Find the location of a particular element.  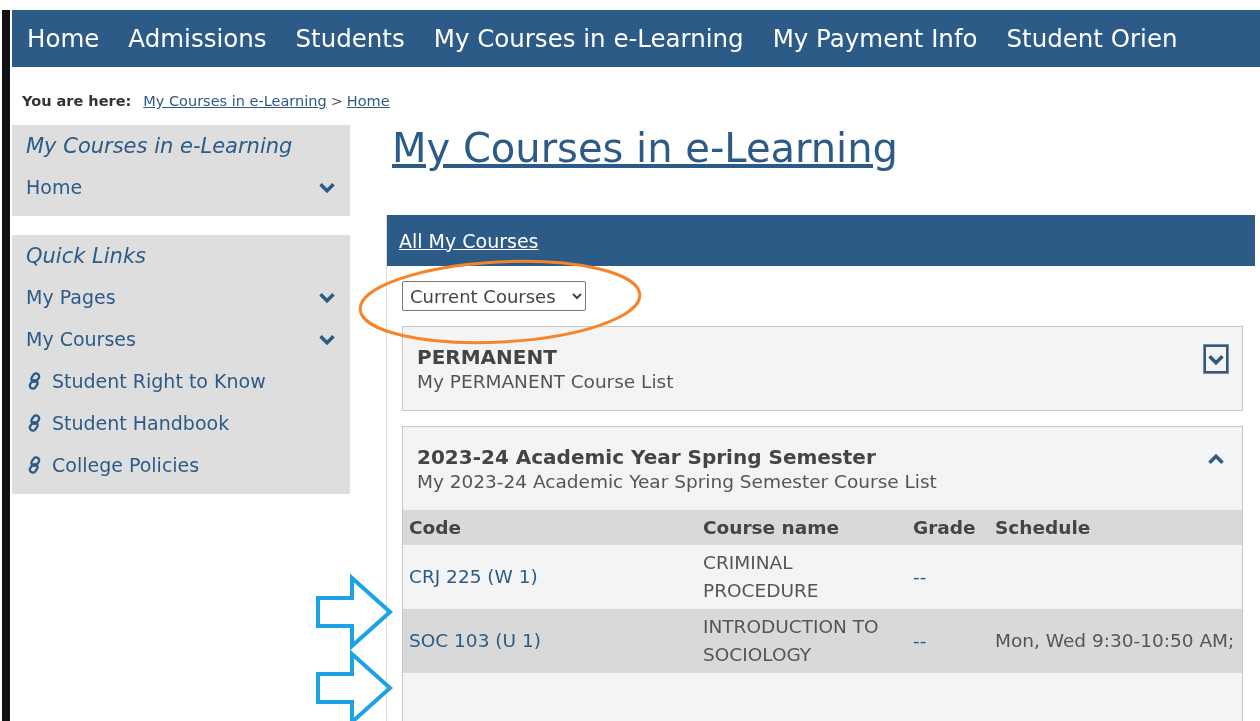

breadcrumb-link: My Courses in e-Learning is located at coordinates (235, 101).